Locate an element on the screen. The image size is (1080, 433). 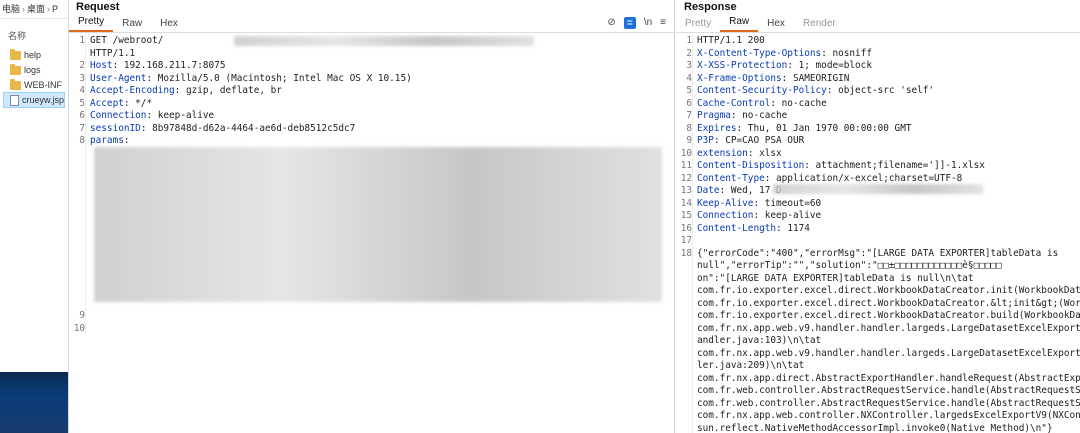
line-text: extension: xlsx is located at coordinates (888, 154).